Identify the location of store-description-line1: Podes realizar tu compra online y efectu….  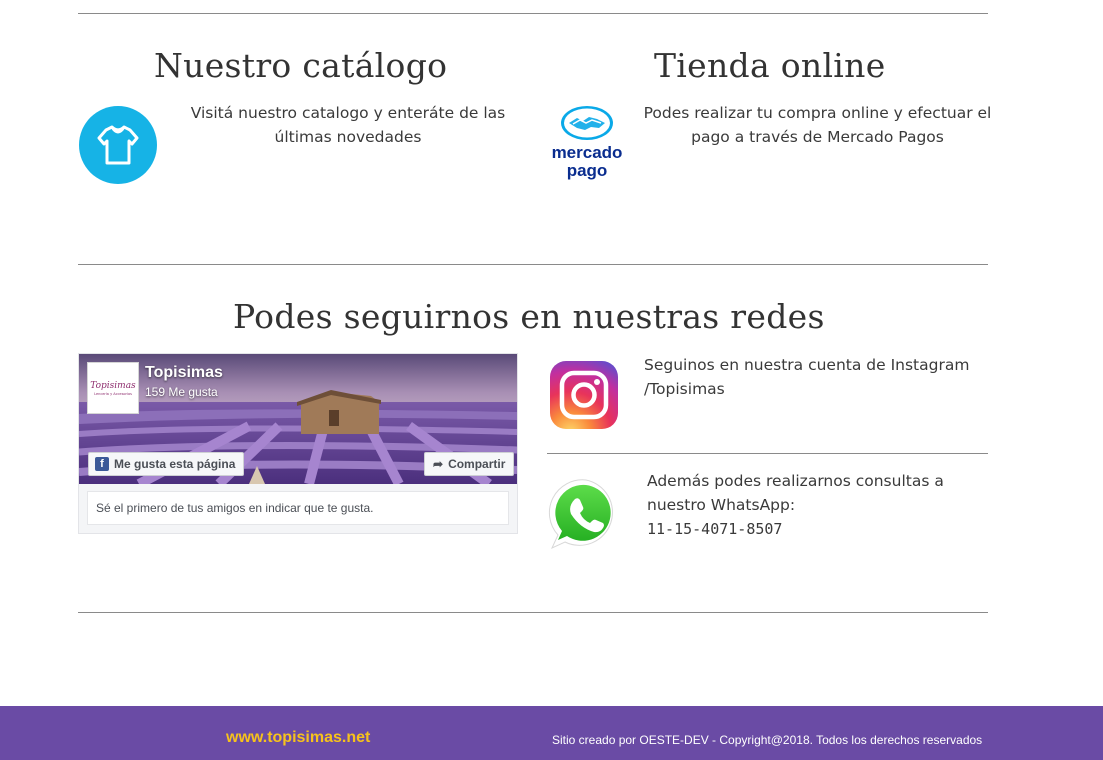
(817, 113).